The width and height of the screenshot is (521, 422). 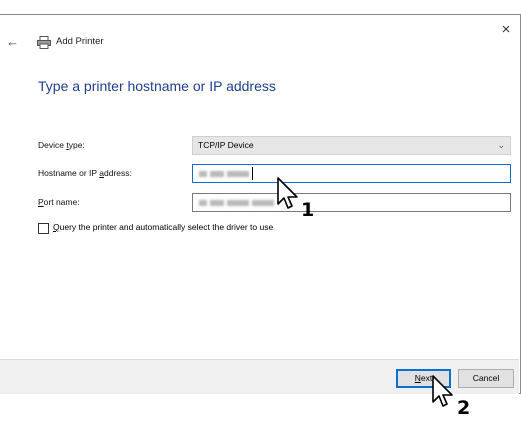 I want to click on device-type-value: TCP/IP Device, so click(x=226, y=145).